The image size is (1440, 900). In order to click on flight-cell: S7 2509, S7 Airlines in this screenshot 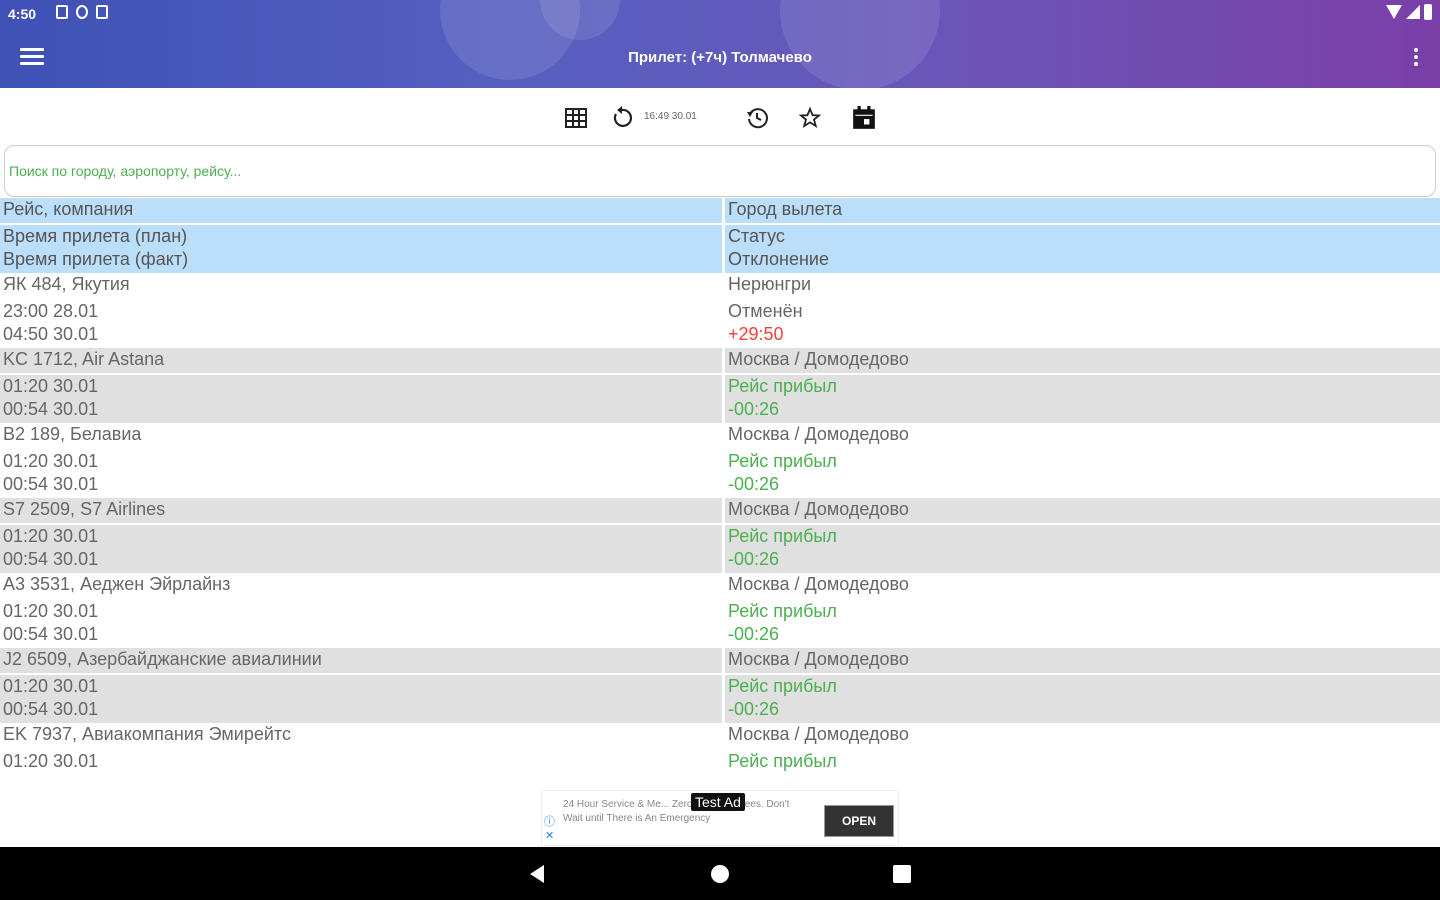, I will do `click(362, 511)`.